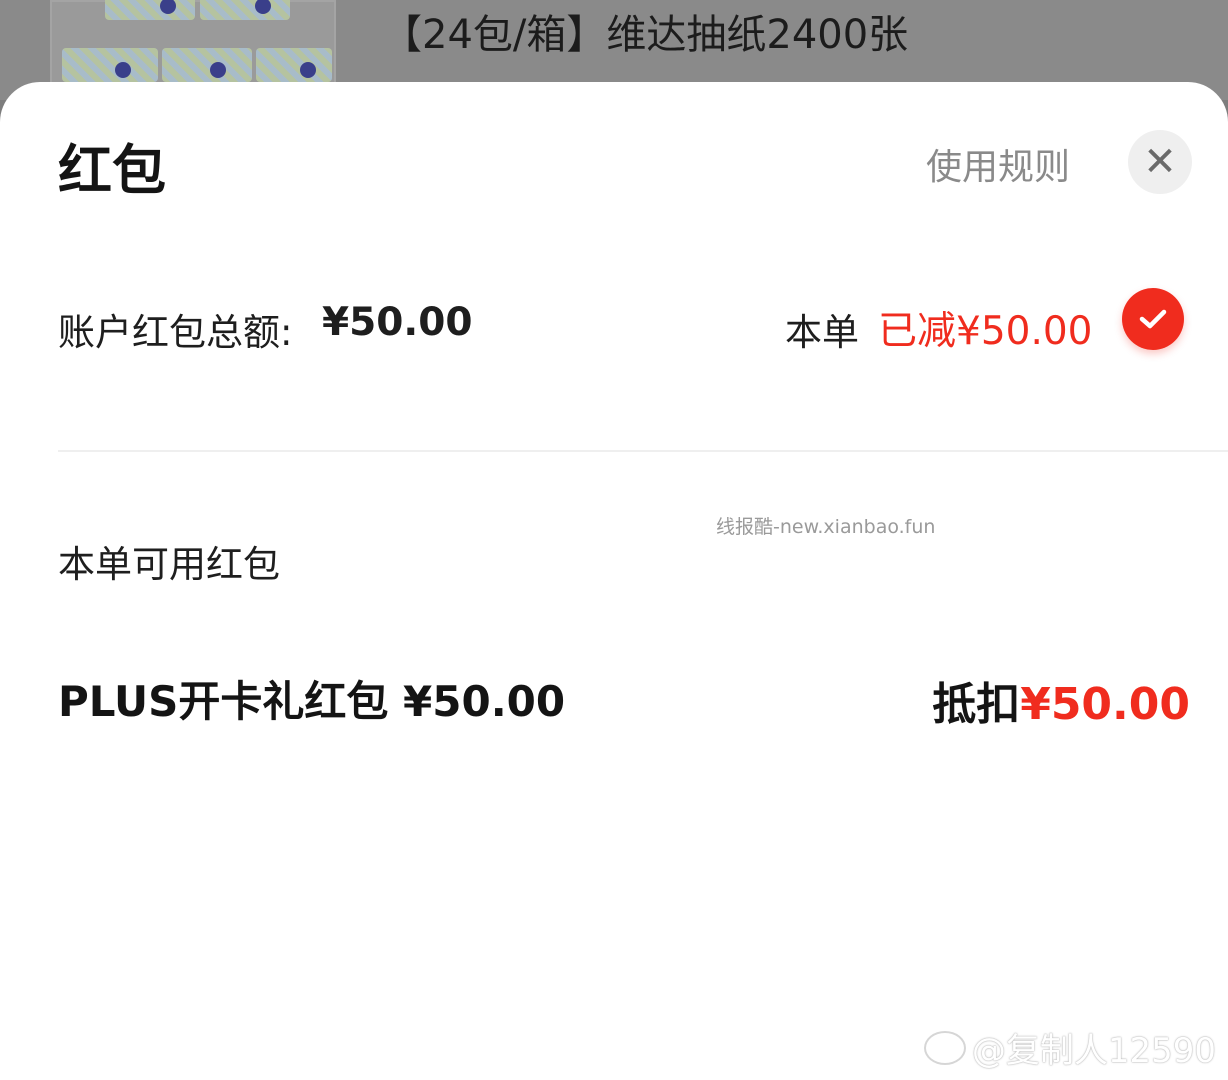  I want to click on red-packet-deduct: 抵扣¥50.00, so click(1061, 700).